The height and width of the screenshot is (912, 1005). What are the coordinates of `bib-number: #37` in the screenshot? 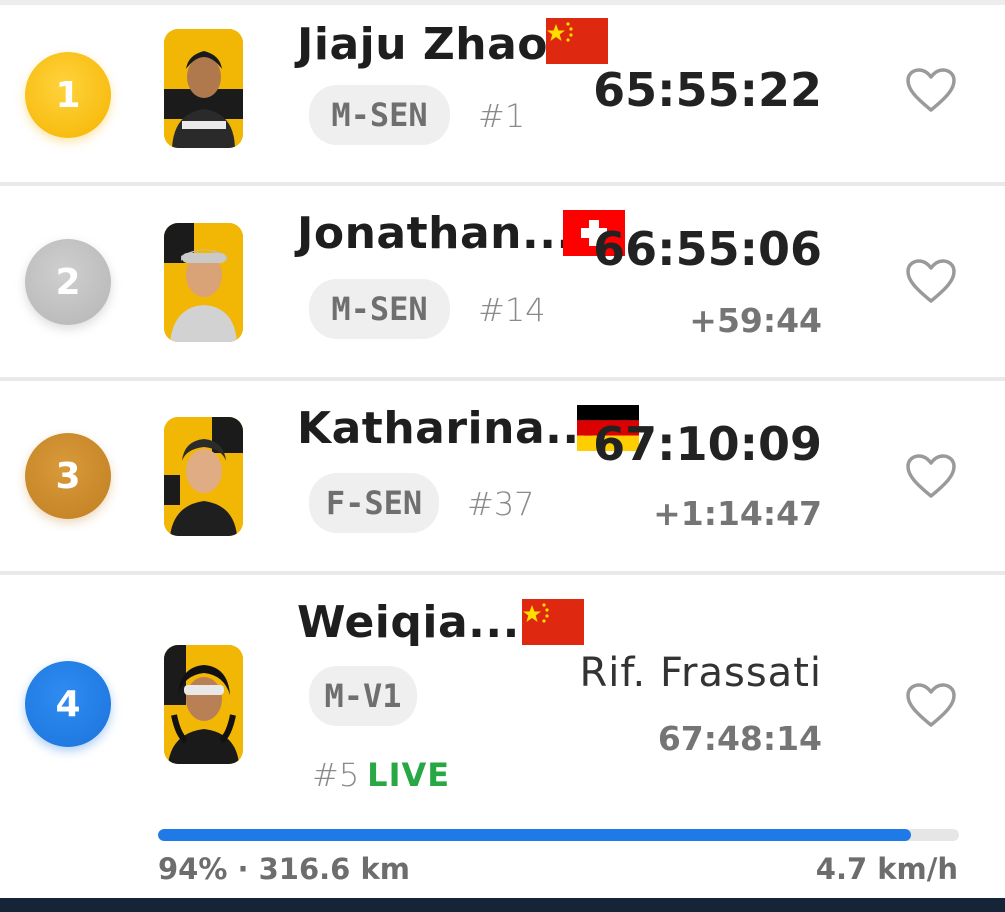 It's located at (501, 504).